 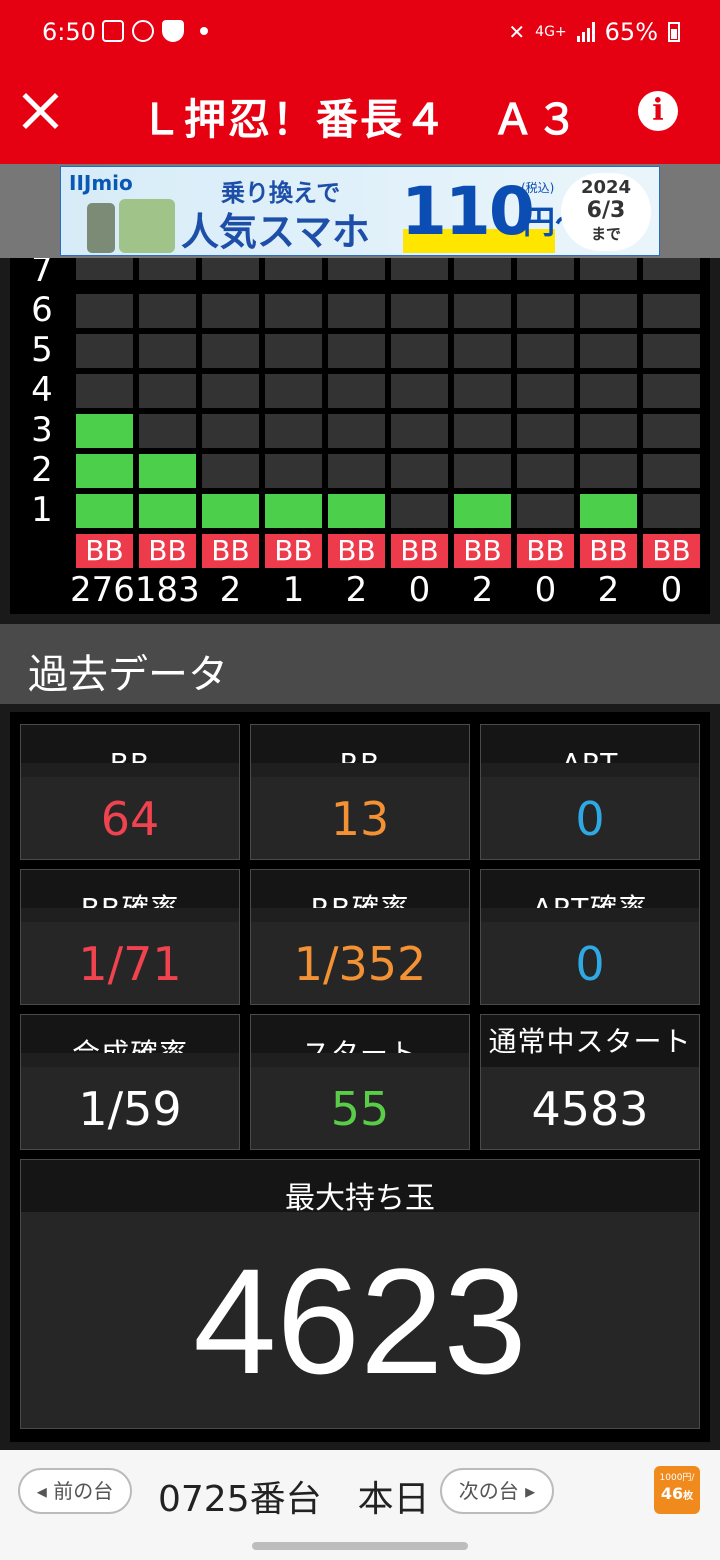 I want to click on stat-art-prob-value: 0, so click(x=590, y=963).